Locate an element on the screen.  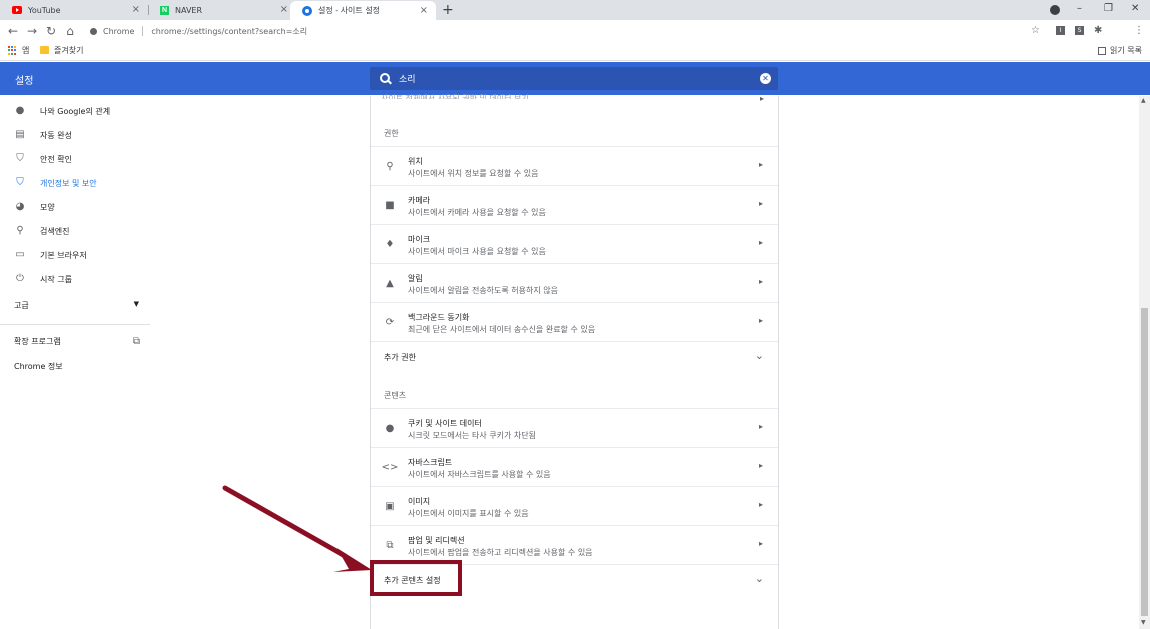
sidebar-item-about-chrome: Chrome 정보 is located at coordinates (38, 366).